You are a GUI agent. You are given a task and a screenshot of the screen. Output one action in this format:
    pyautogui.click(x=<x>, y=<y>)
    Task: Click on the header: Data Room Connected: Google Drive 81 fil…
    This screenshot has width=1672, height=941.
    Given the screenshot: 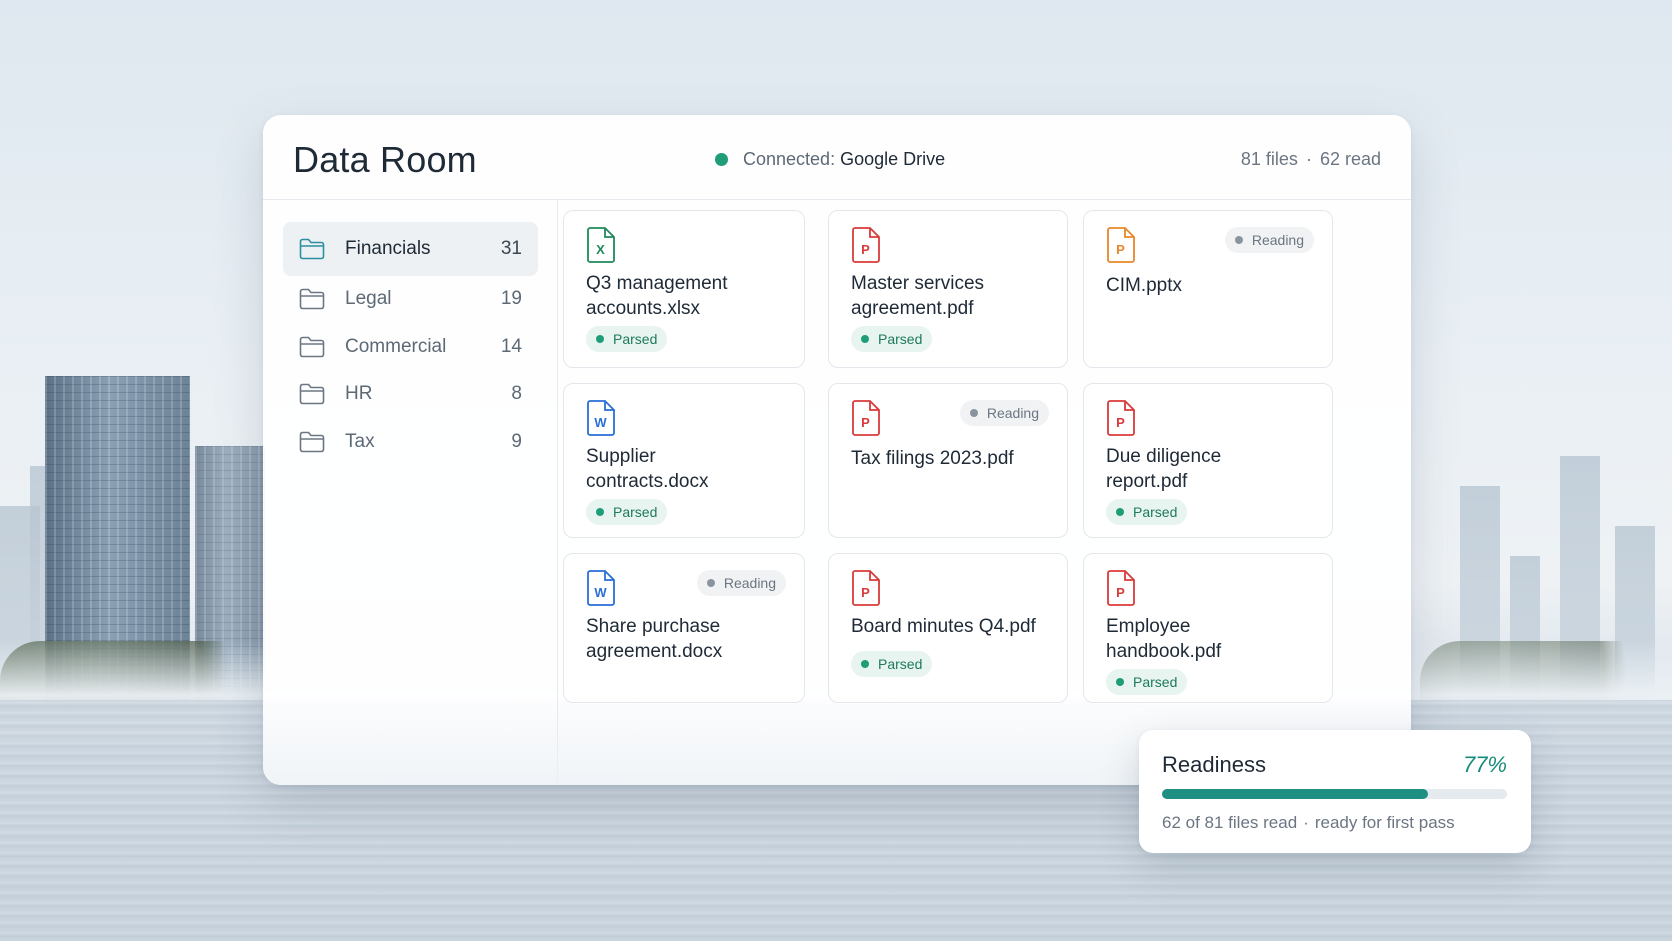 What is the action you would take?
    pyautogui.click(x=837, y=157)
    